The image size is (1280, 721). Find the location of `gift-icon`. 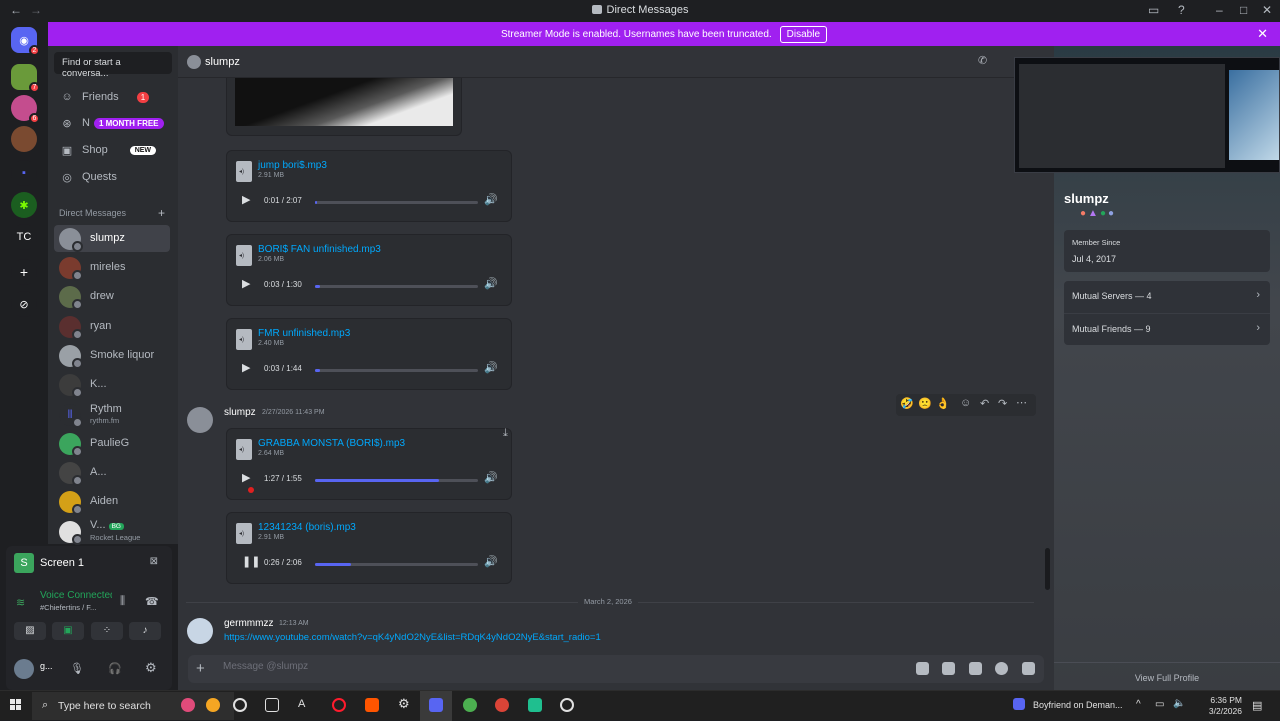

gift-icon is located at coordinates (922, 668).